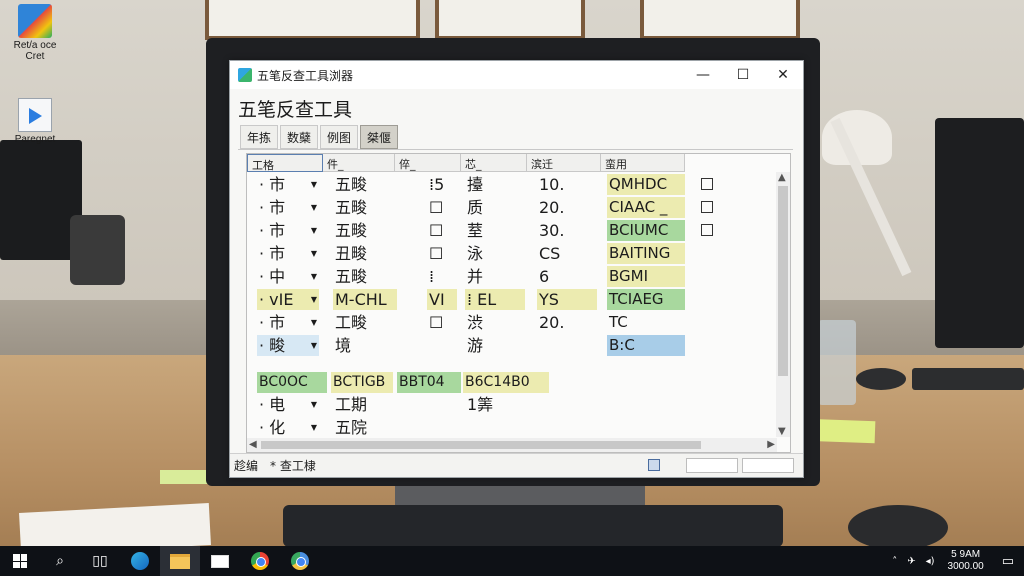  Describe the element at coordinates (253, 444) in the screenshot. I see `scroll-left-icon: ◀` at that location.